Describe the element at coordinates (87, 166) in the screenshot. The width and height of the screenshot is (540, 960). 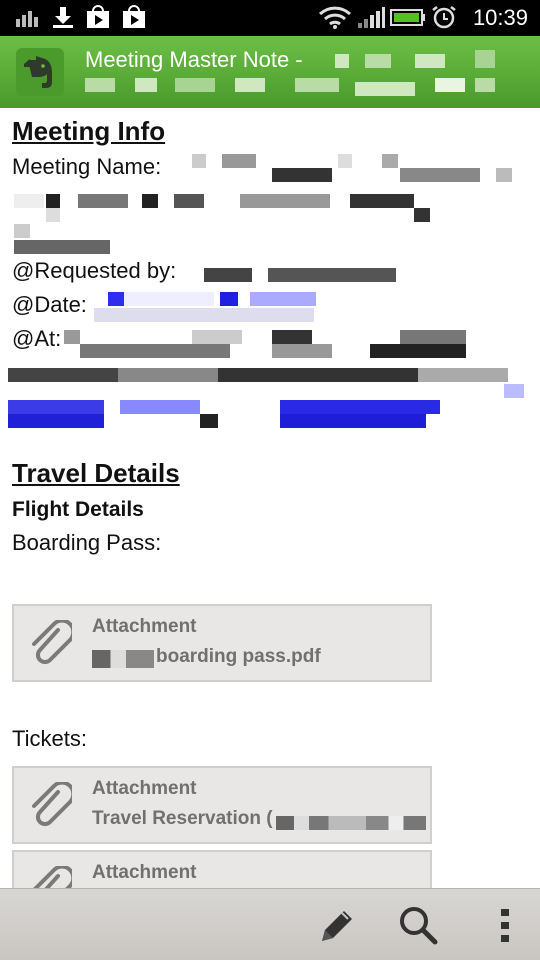
I see `meeting-name-label: Meeting Name:` at that location.